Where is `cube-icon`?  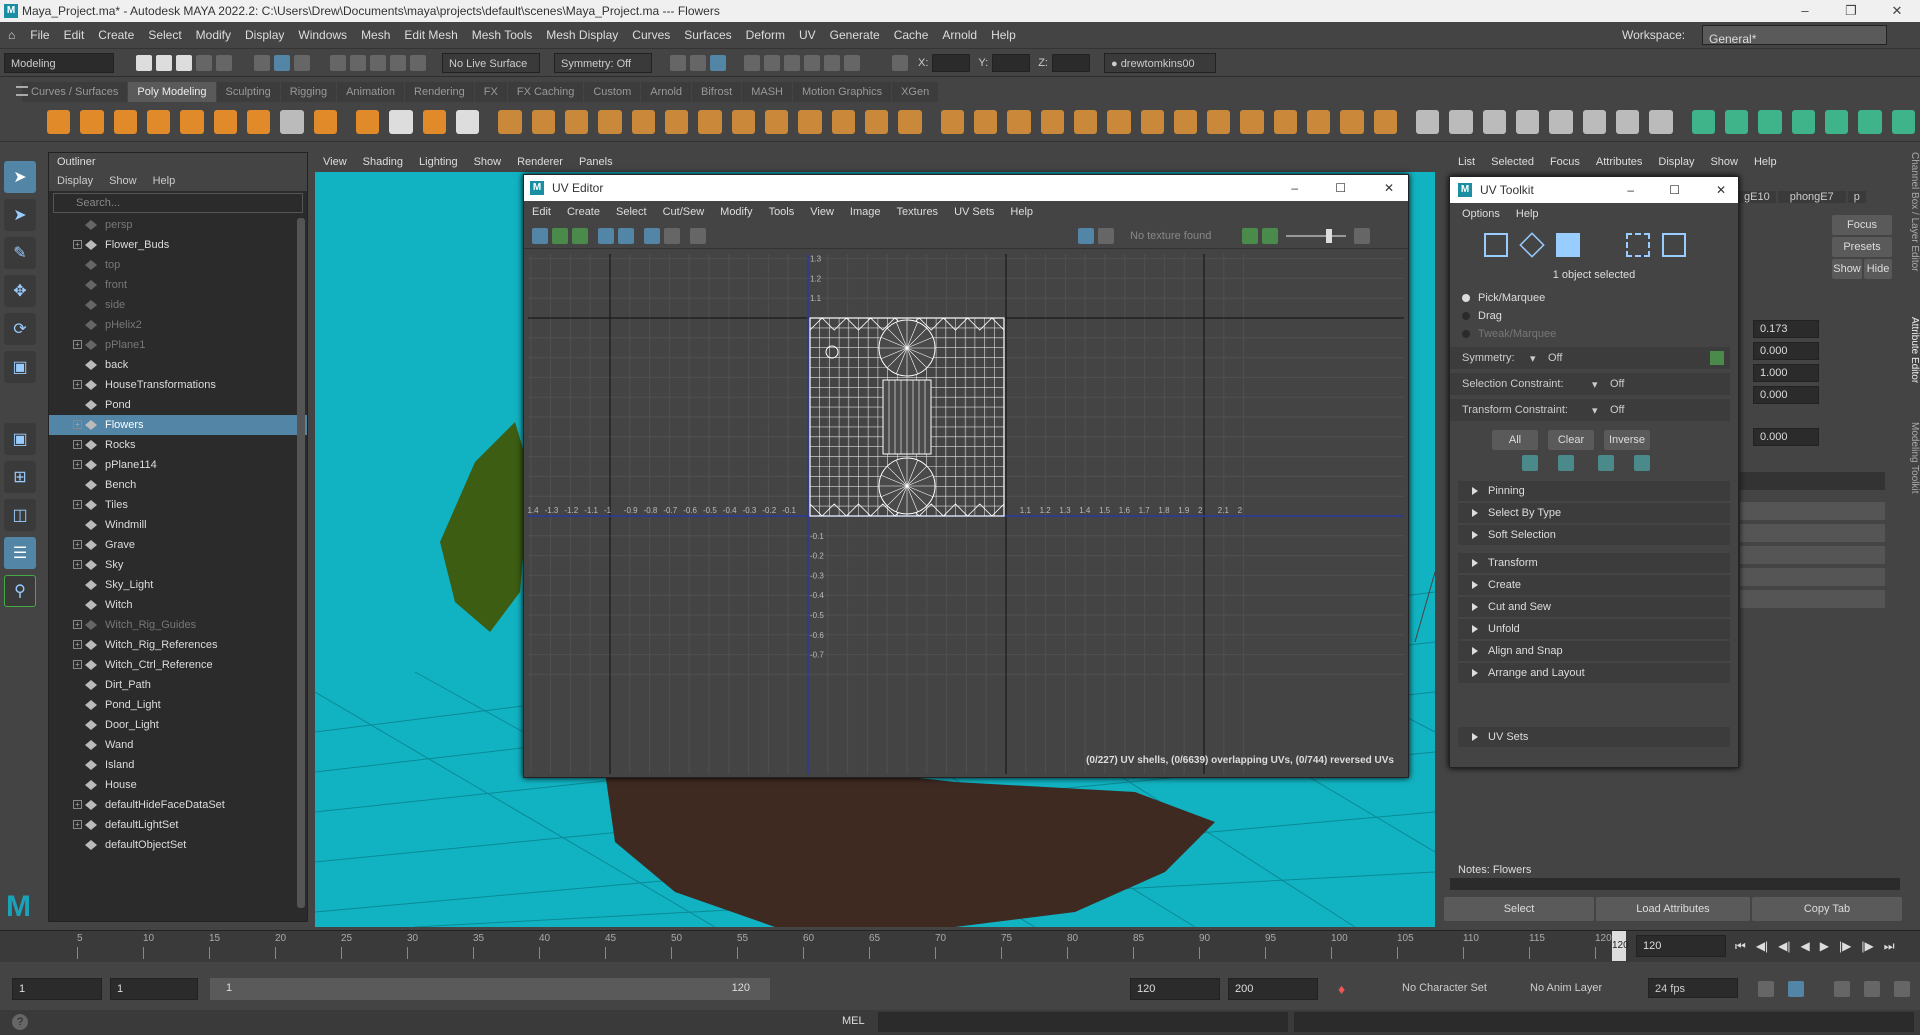 cube-icon is located at coordinates (92, 121).